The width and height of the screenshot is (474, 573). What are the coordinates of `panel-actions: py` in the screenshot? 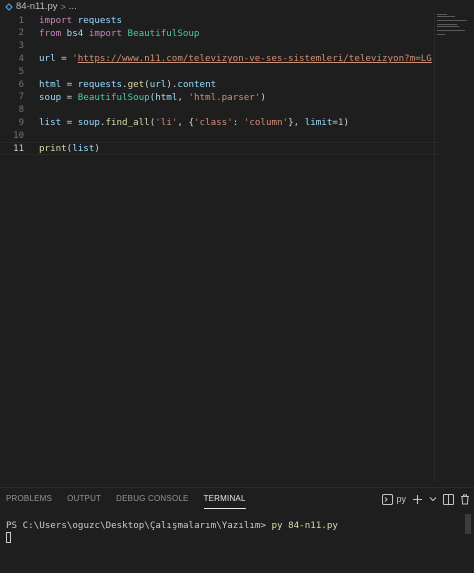 It's located at (426, 499).